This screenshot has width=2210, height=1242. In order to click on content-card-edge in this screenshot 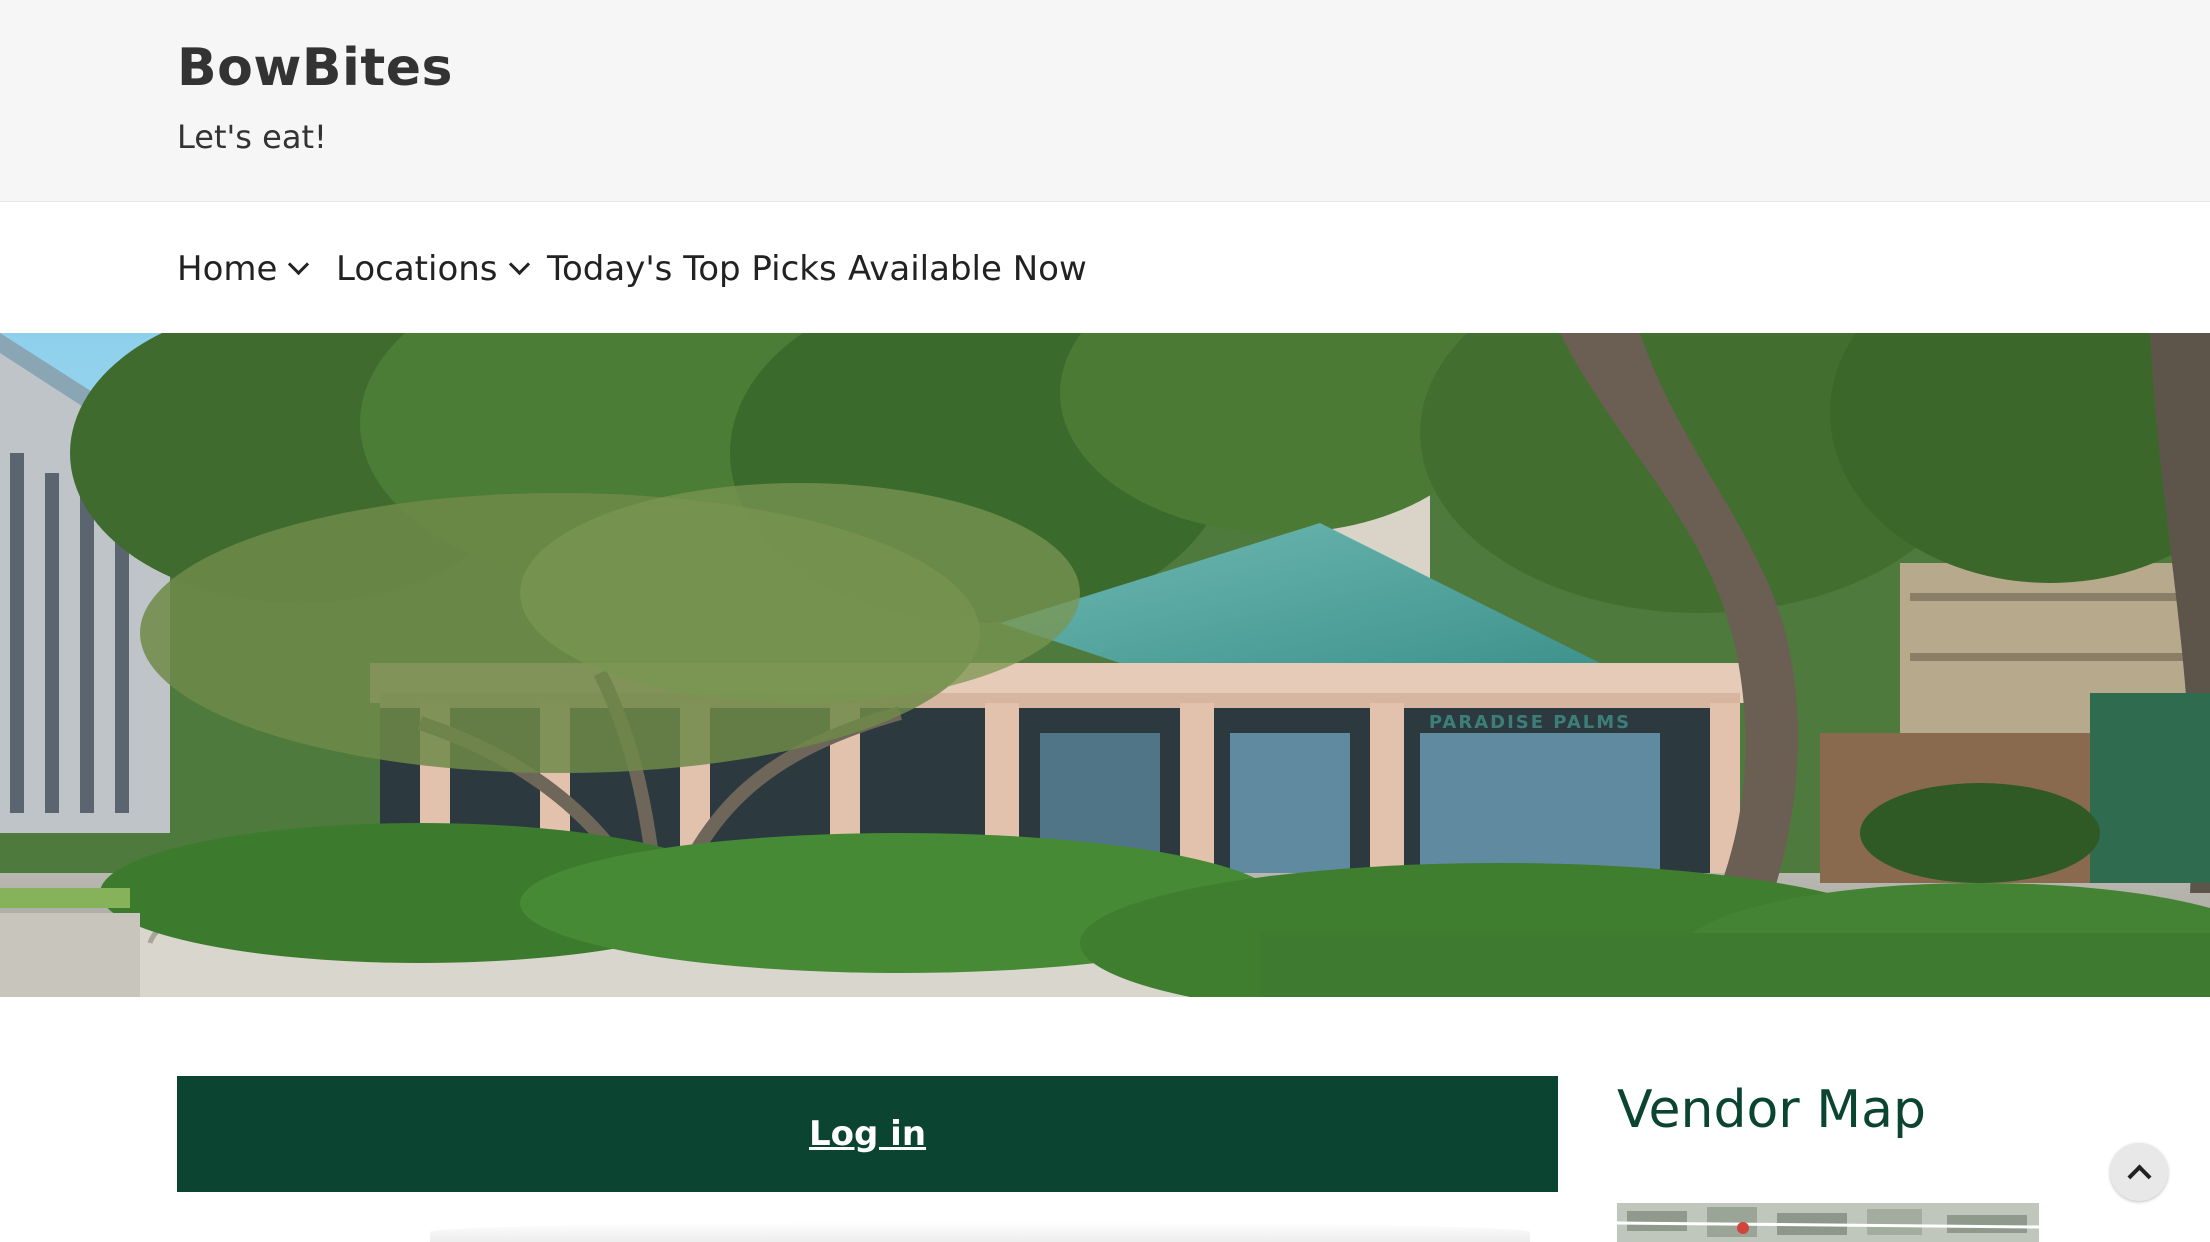, I will do `click(980, 1232)`.